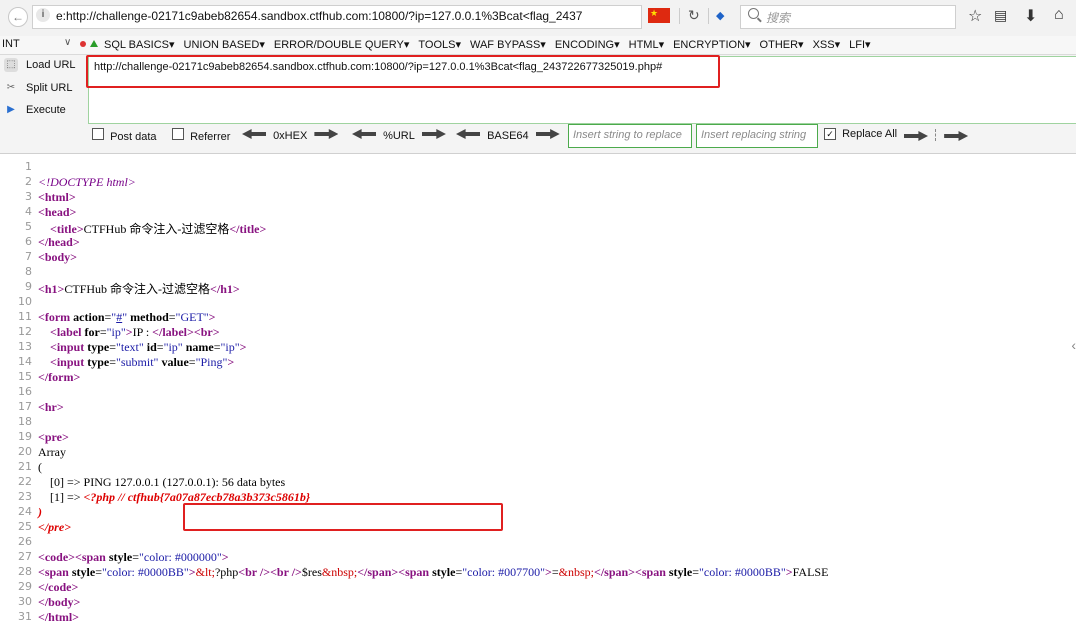 The width and height of the screenshot is (1076, 642). I want to click on scroll-handle: ‹, so click(1073, 345).